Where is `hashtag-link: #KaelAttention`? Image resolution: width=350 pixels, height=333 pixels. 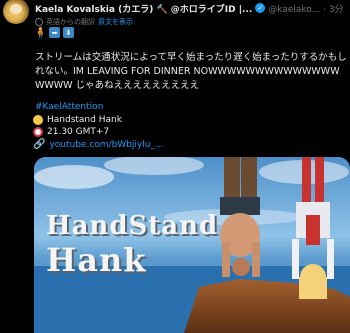 hashtag-link: #KaelAttention is located at coordinates (69, 107).